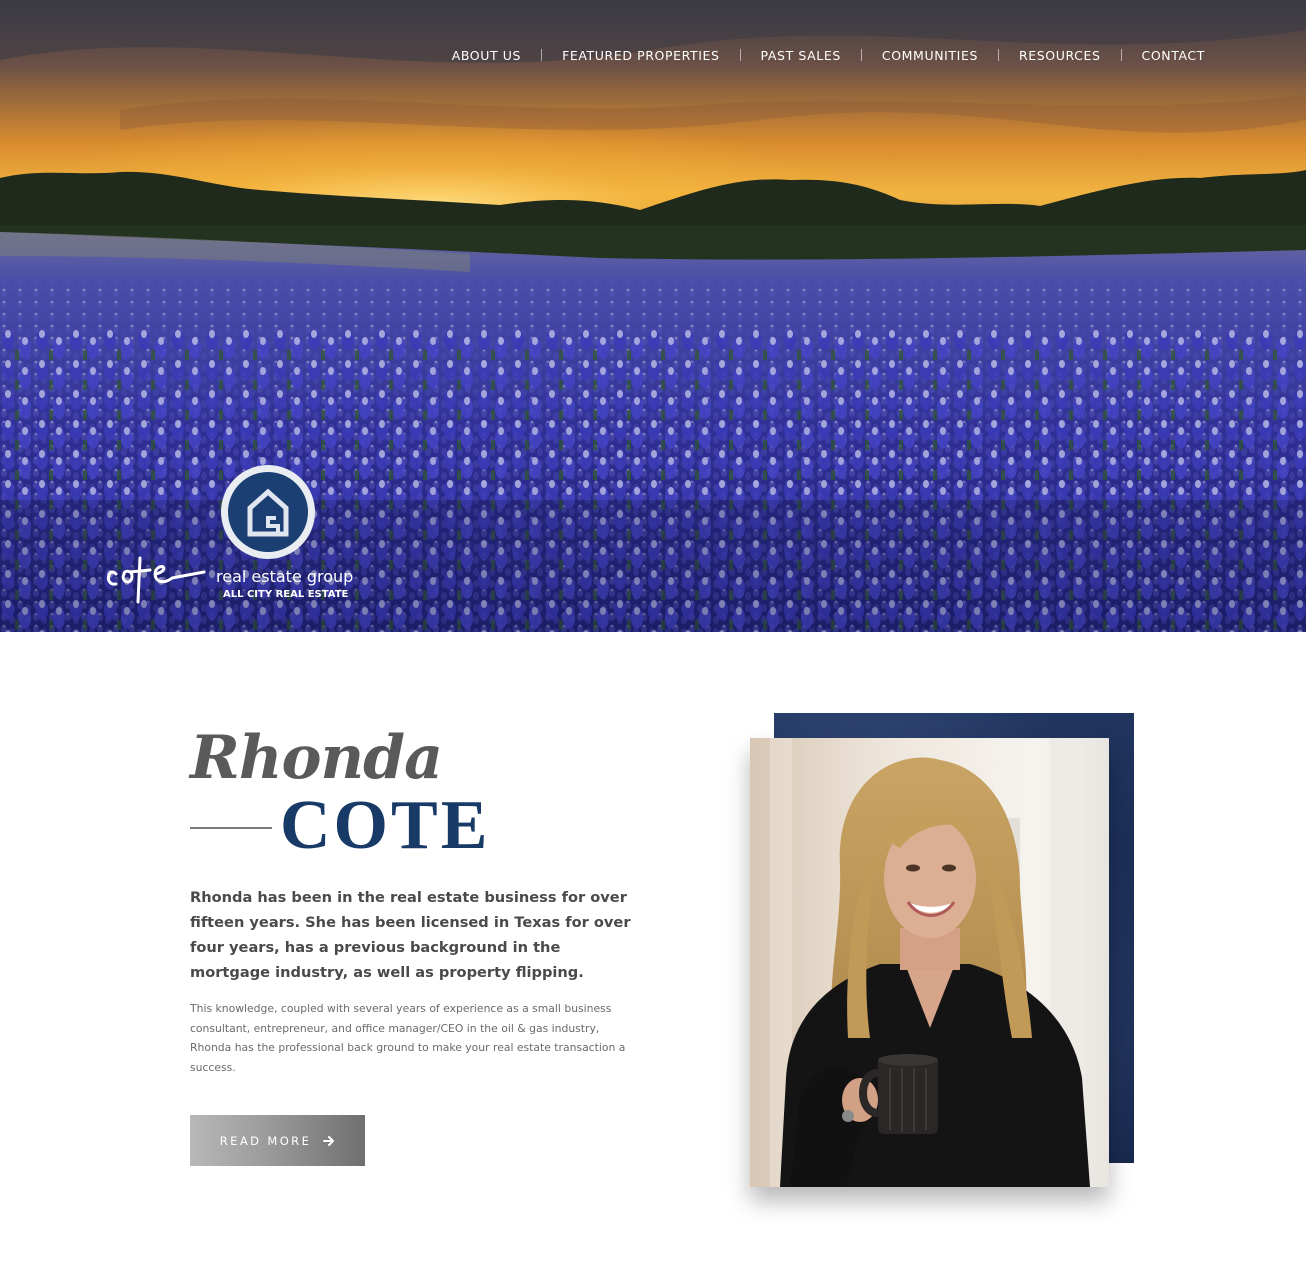 This screenshot has width=1306, height=1270. I want to click on read-more-label: READ MORE, so click(265, 1140).